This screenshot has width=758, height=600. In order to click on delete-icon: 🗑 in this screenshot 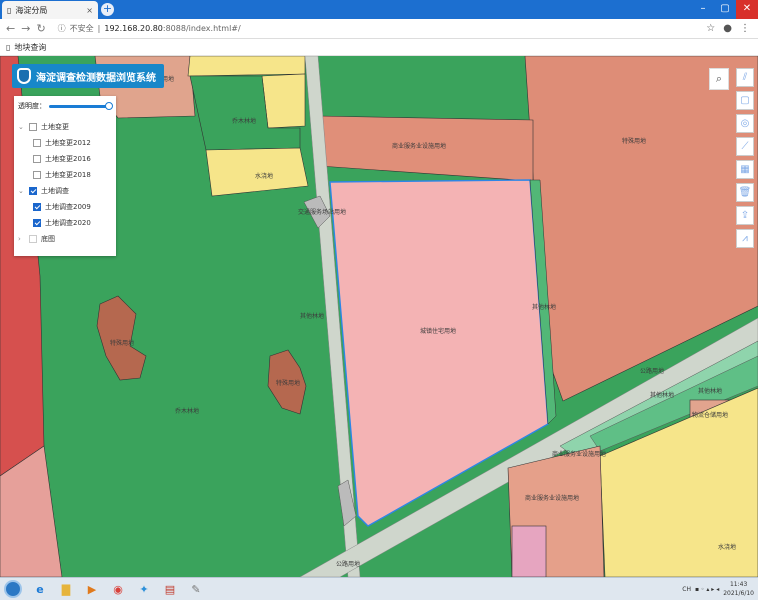, I will do `click(745, 192)`.